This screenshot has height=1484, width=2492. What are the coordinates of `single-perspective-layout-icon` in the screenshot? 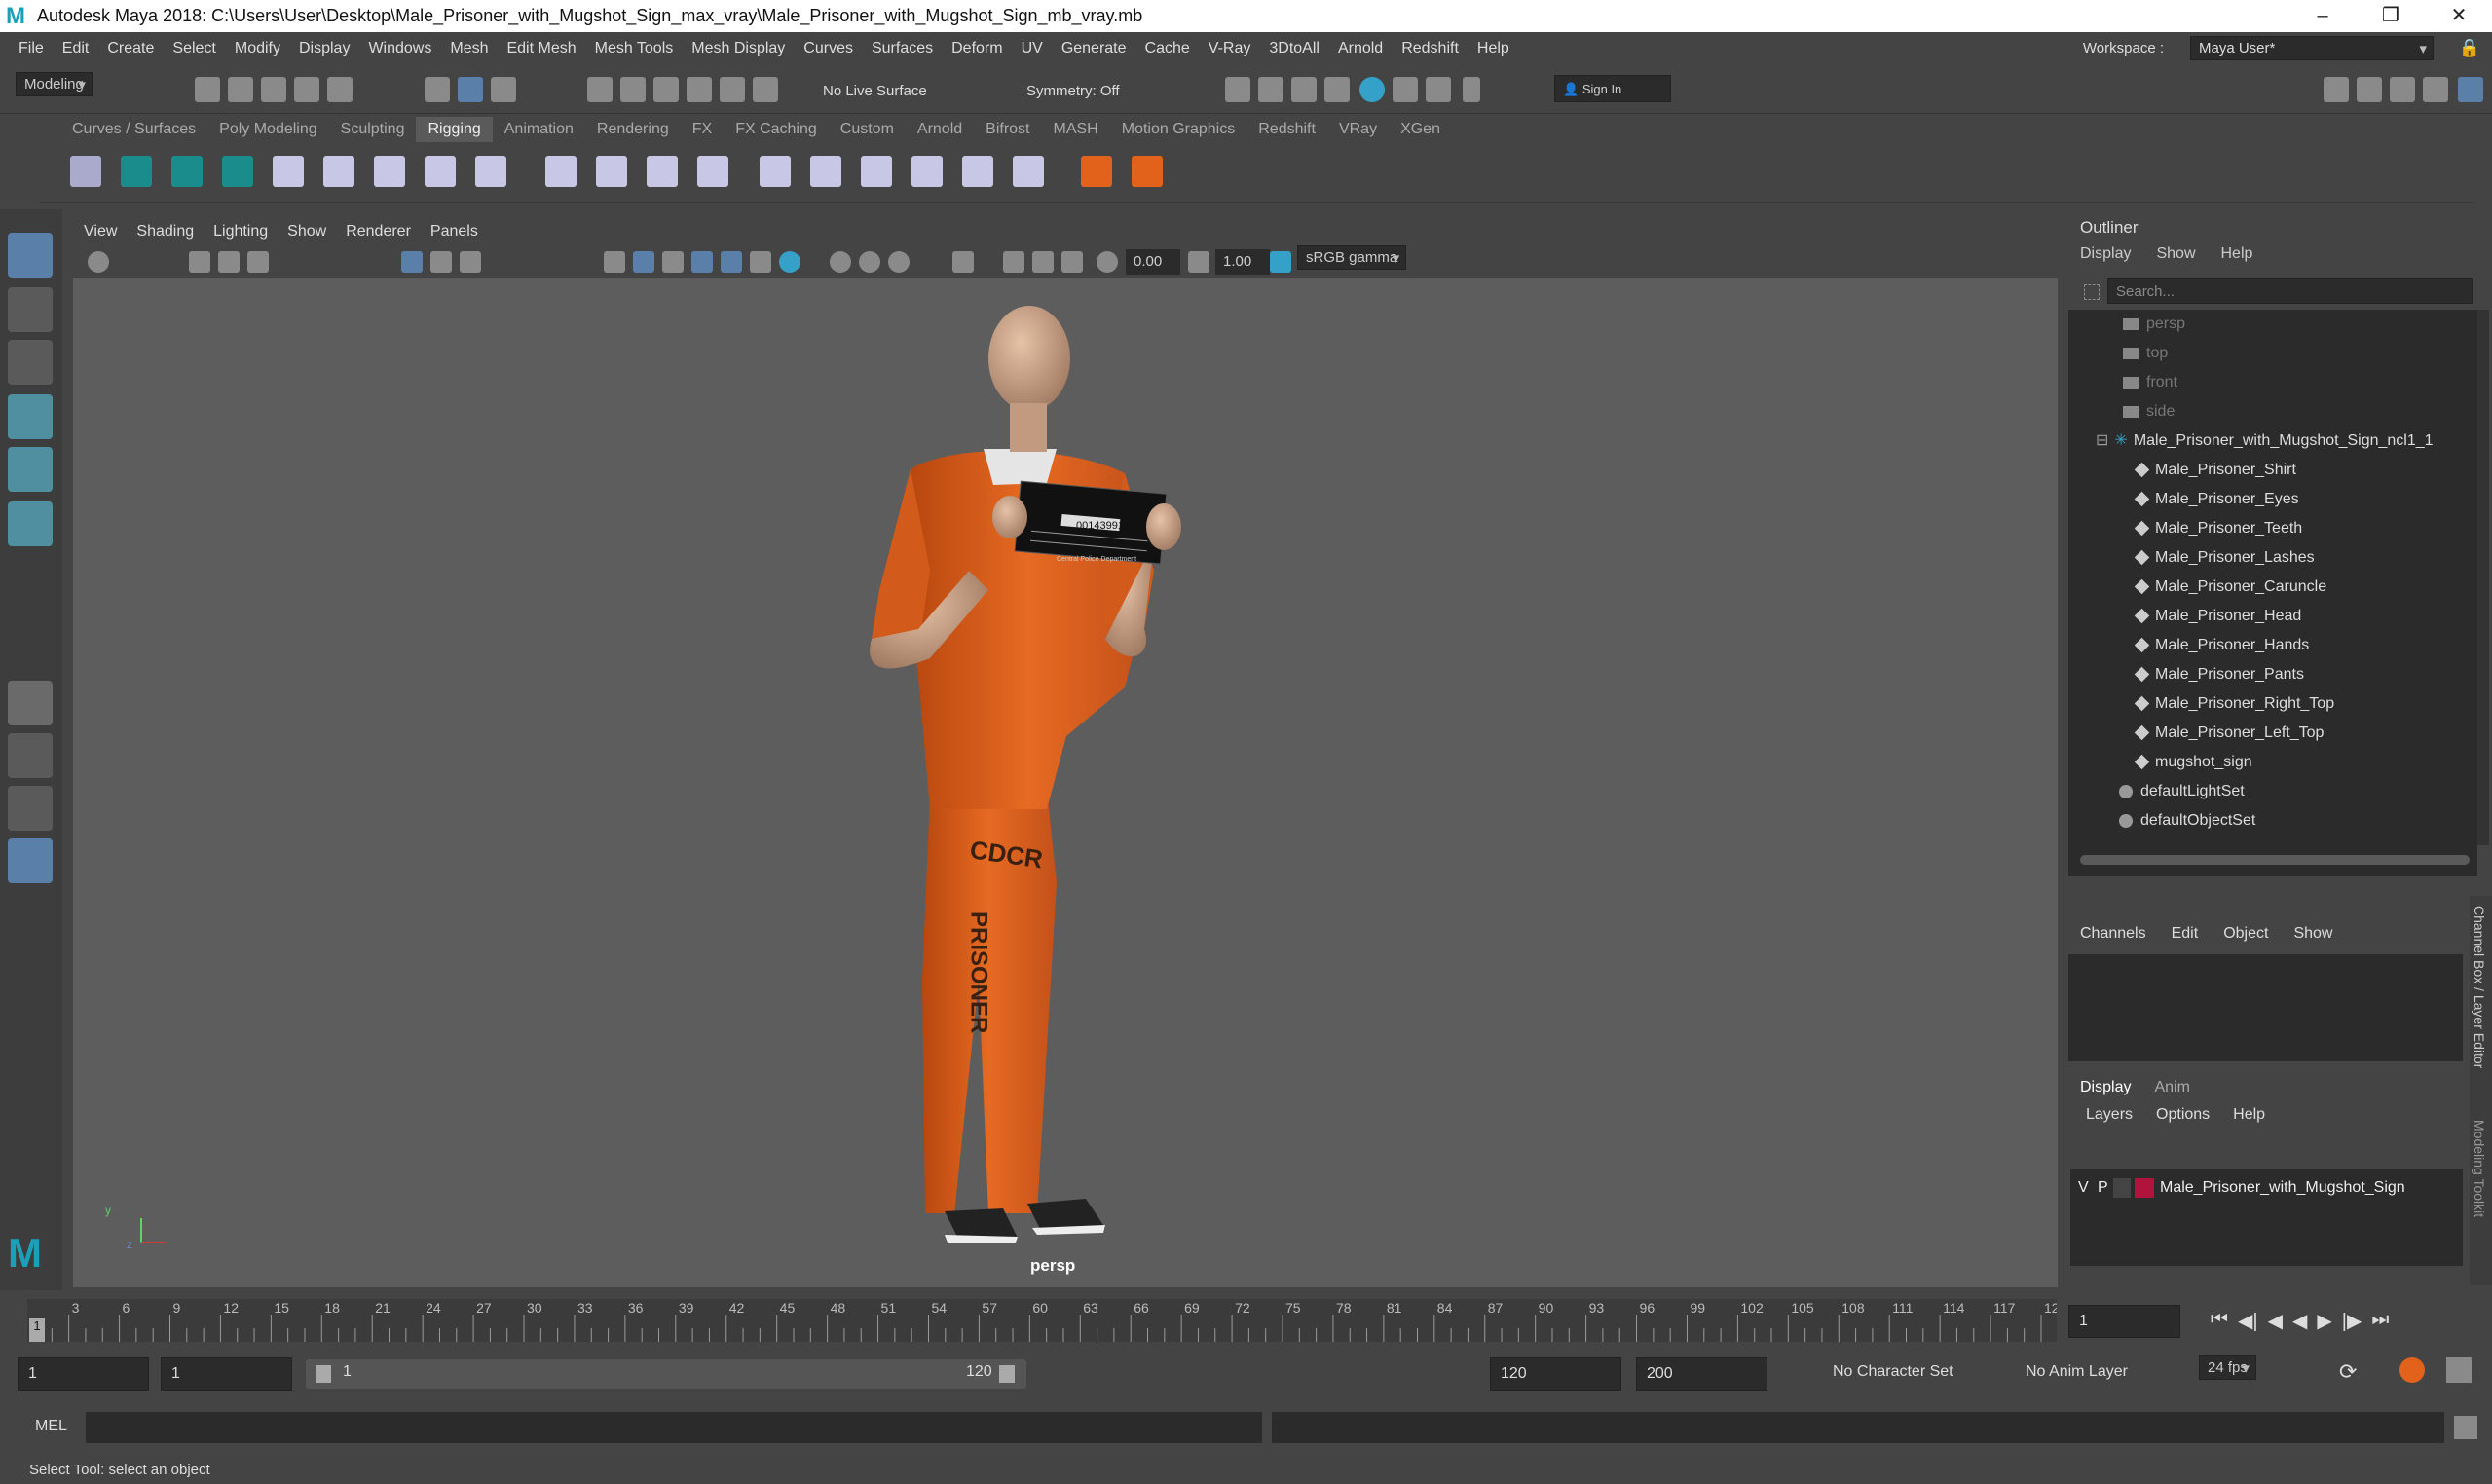 It's located at (30, 703).